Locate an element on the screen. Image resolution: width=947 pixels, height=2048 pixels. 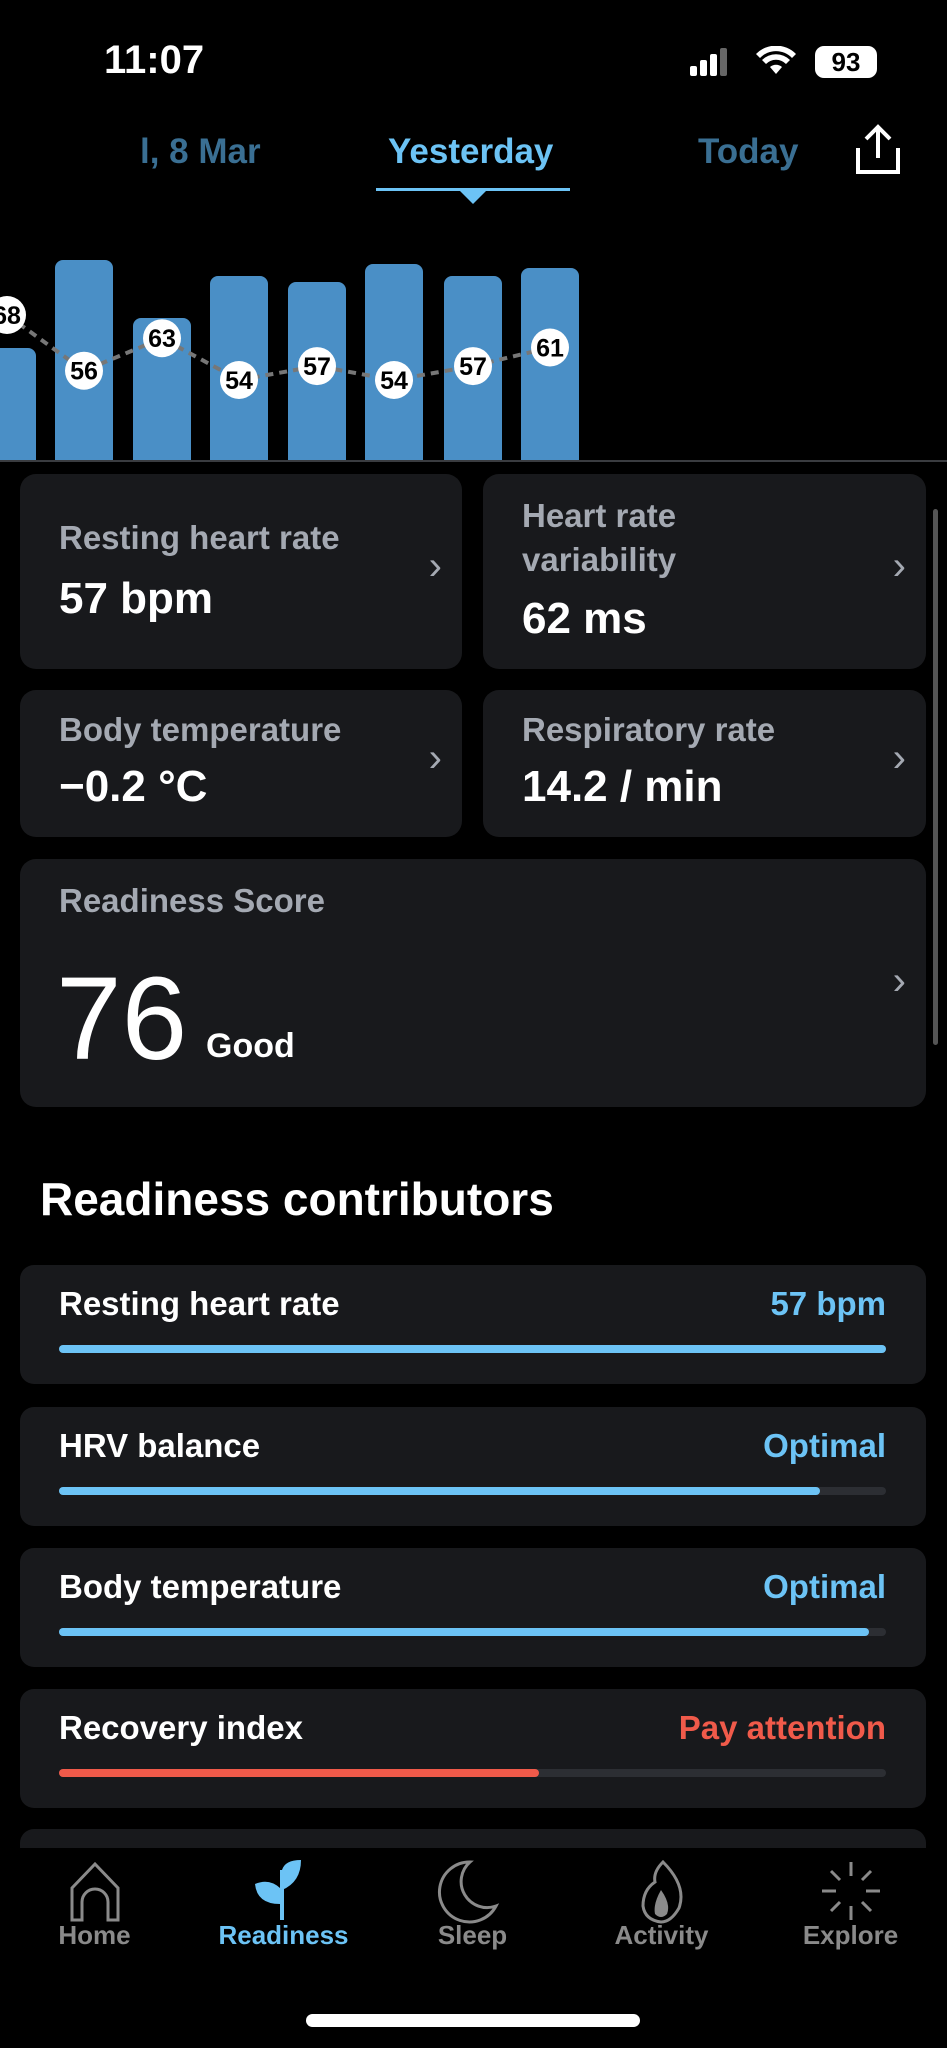
explore-sparkle-icon is located at coordinates (850, 1892).